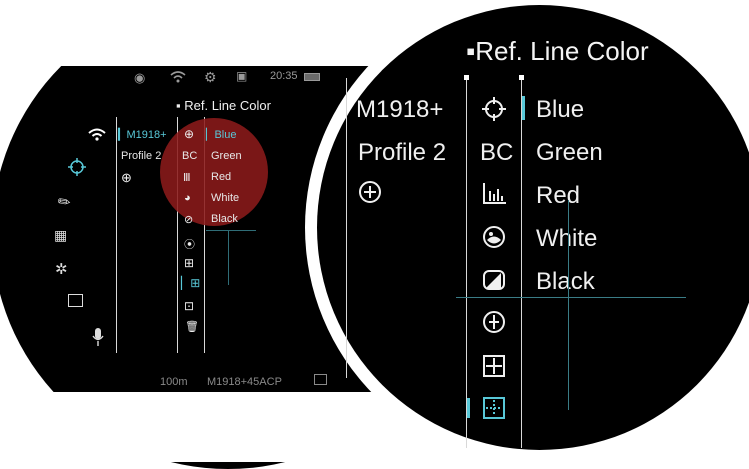 The image size is (749, 469). What do you see at coordinates (523, 108) in the screenshot?
I see `zoom-color-selection-bar` at bounding box center [523, 108].